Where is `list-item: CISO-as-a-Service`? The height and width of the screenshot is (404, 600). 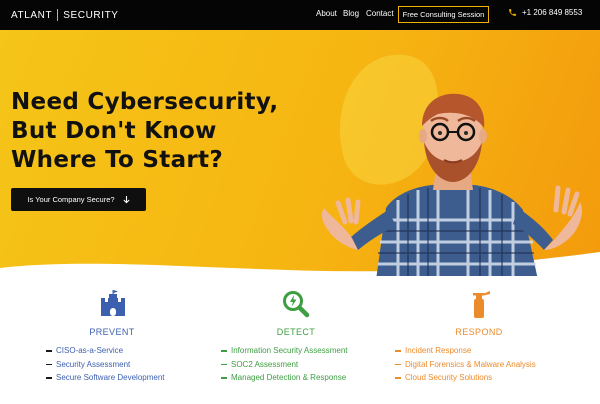
list-item: CISO-as-a-Service is located at coordinates (105, 351).